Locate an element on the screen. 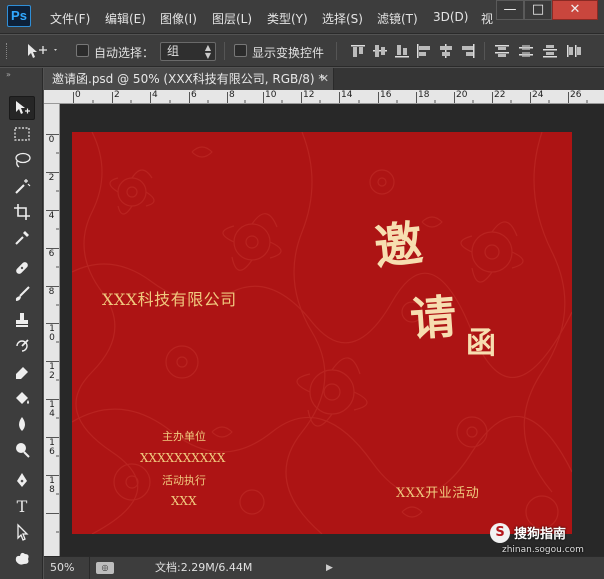  options-bar: 自动选择： 组 ▲ ▼ 显示变换控件 is located at coordinates (302, 51).